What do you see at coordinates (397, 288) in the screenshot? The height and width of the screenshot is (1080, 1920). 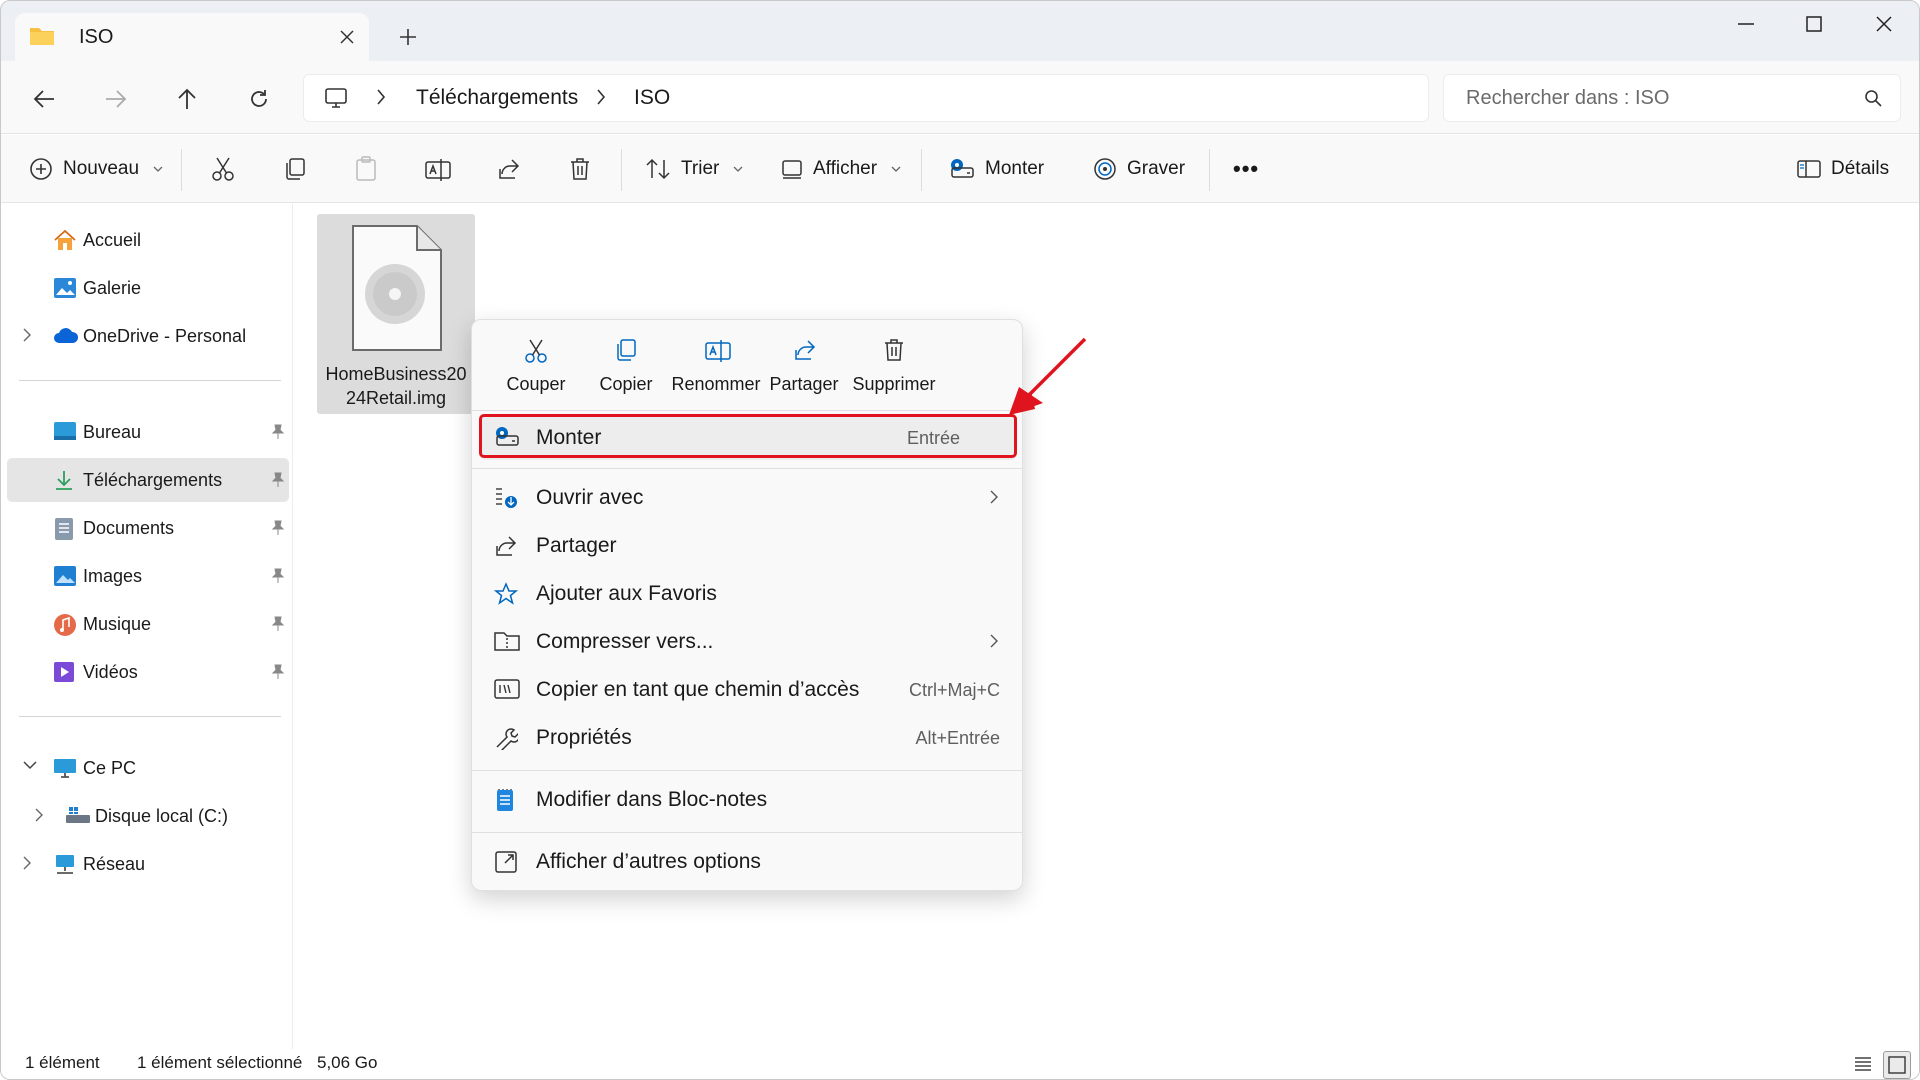 I see `disc-image-file-icon` at bounding box center [397, 288].